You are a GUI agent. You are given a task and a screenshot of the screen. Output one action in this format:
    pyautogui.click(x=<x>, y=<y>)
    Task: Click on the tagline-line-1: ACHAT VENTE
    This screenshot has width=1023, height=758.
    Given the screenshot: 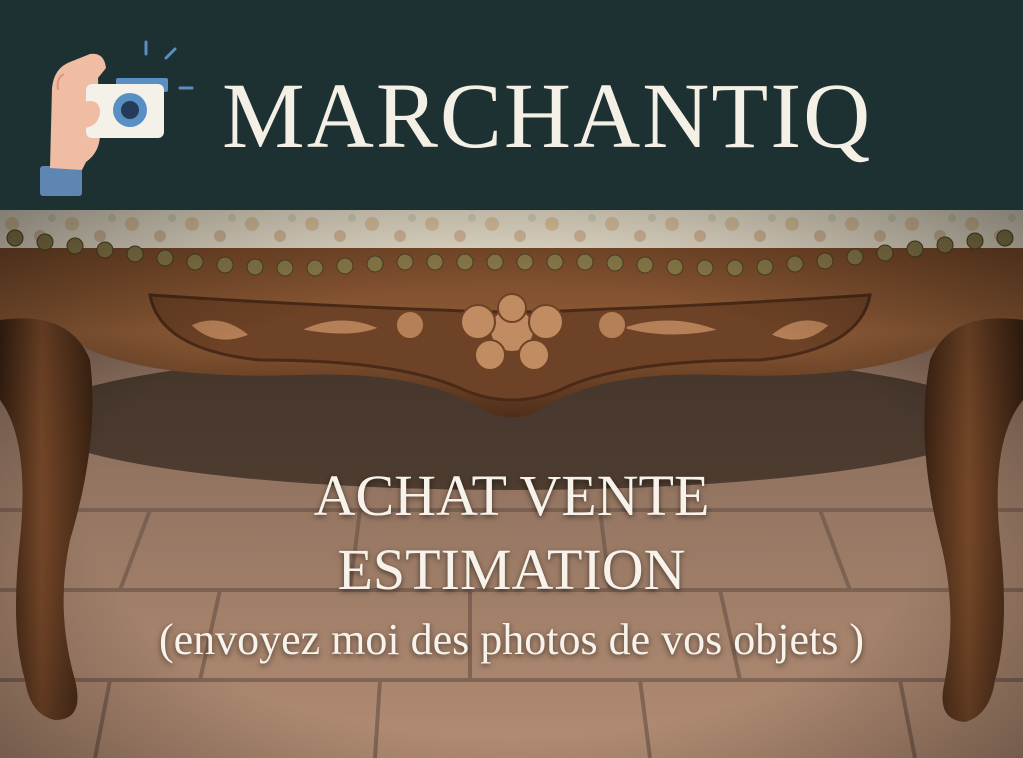 What is the action you would take?
    pyautogui.click(x=511, y=495)
    